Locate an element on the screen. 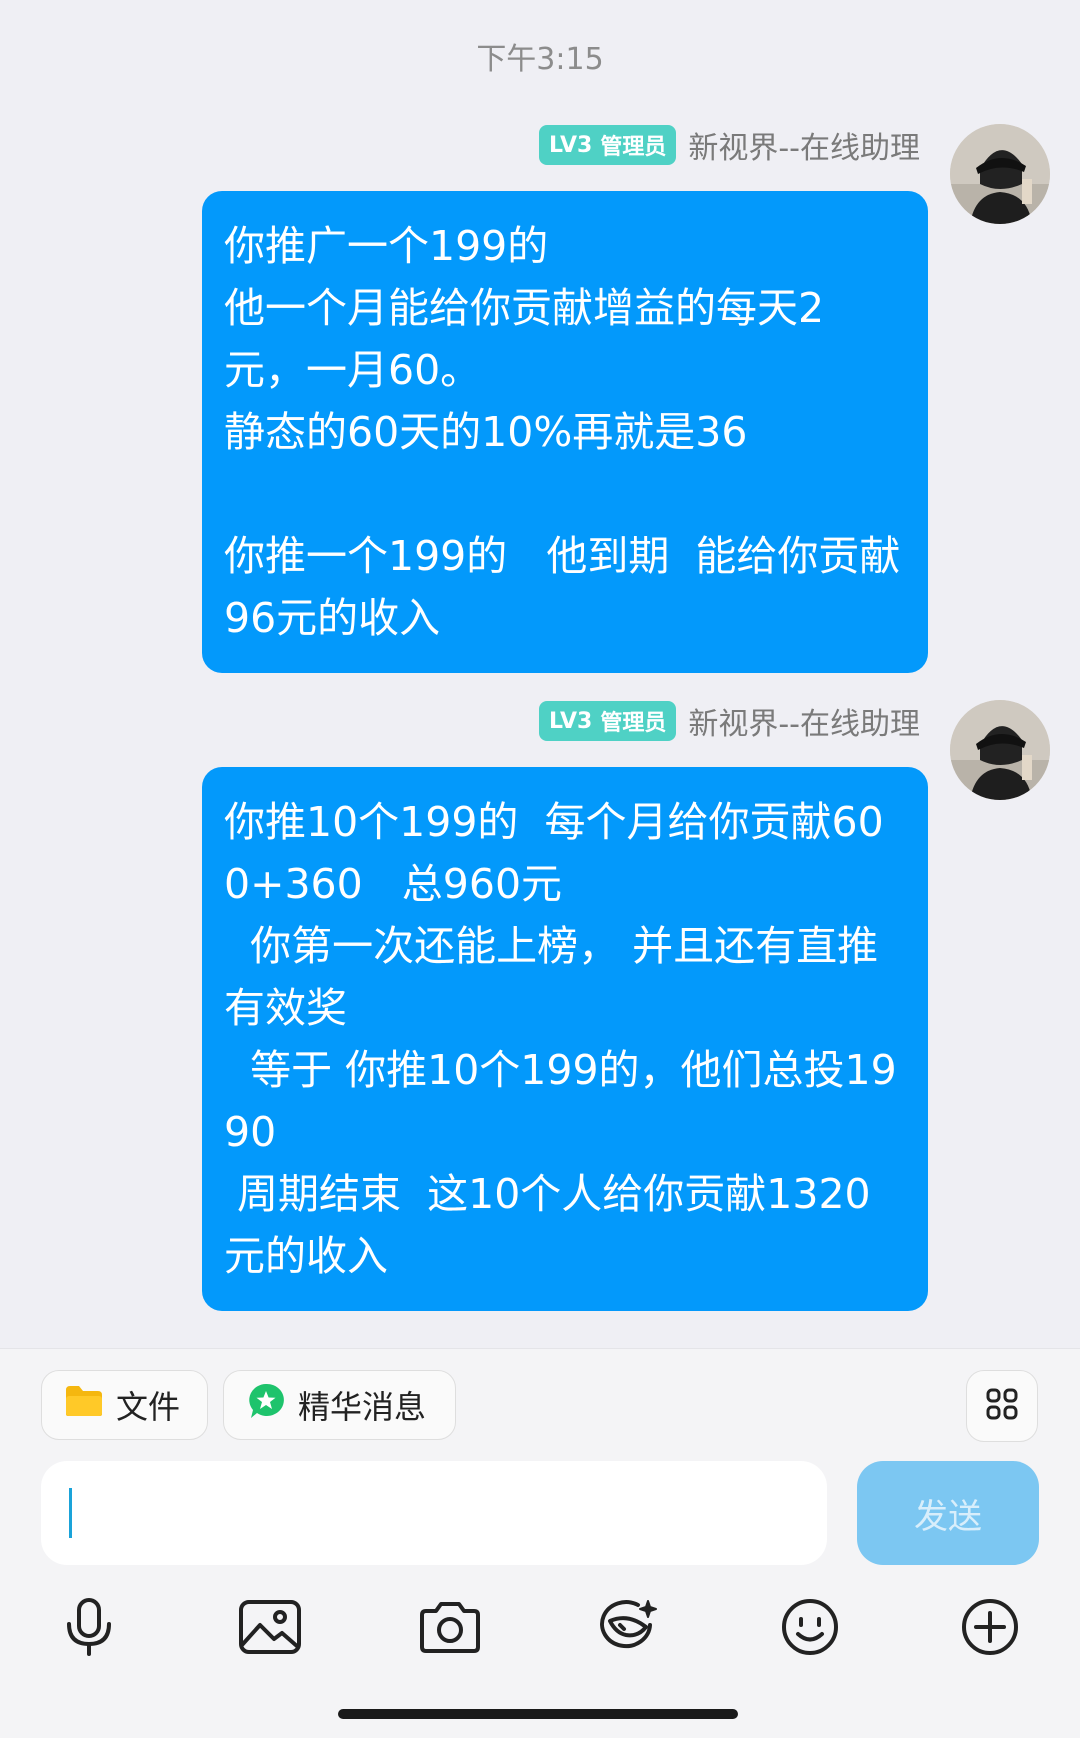  image-button is located at coordinates (270, 1629).